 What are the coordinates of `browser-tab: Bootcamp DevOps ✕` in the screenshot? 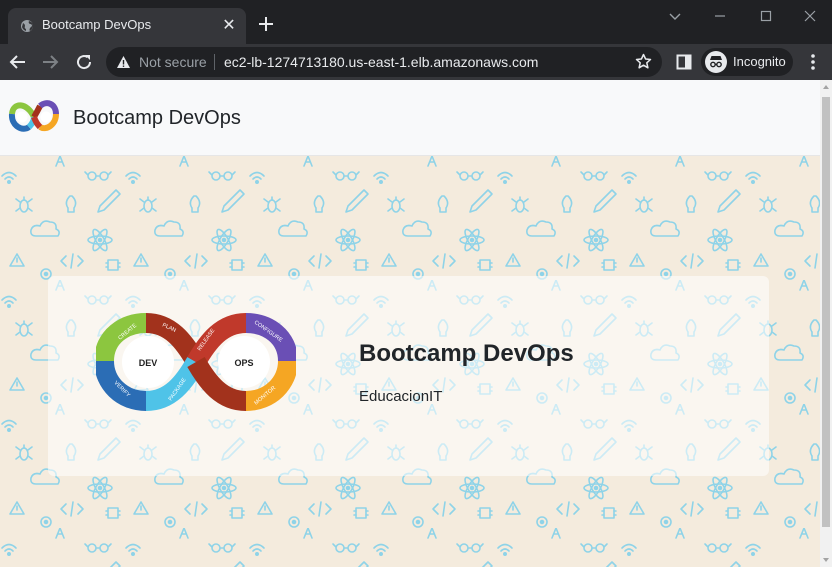 It's located at (127, 26).